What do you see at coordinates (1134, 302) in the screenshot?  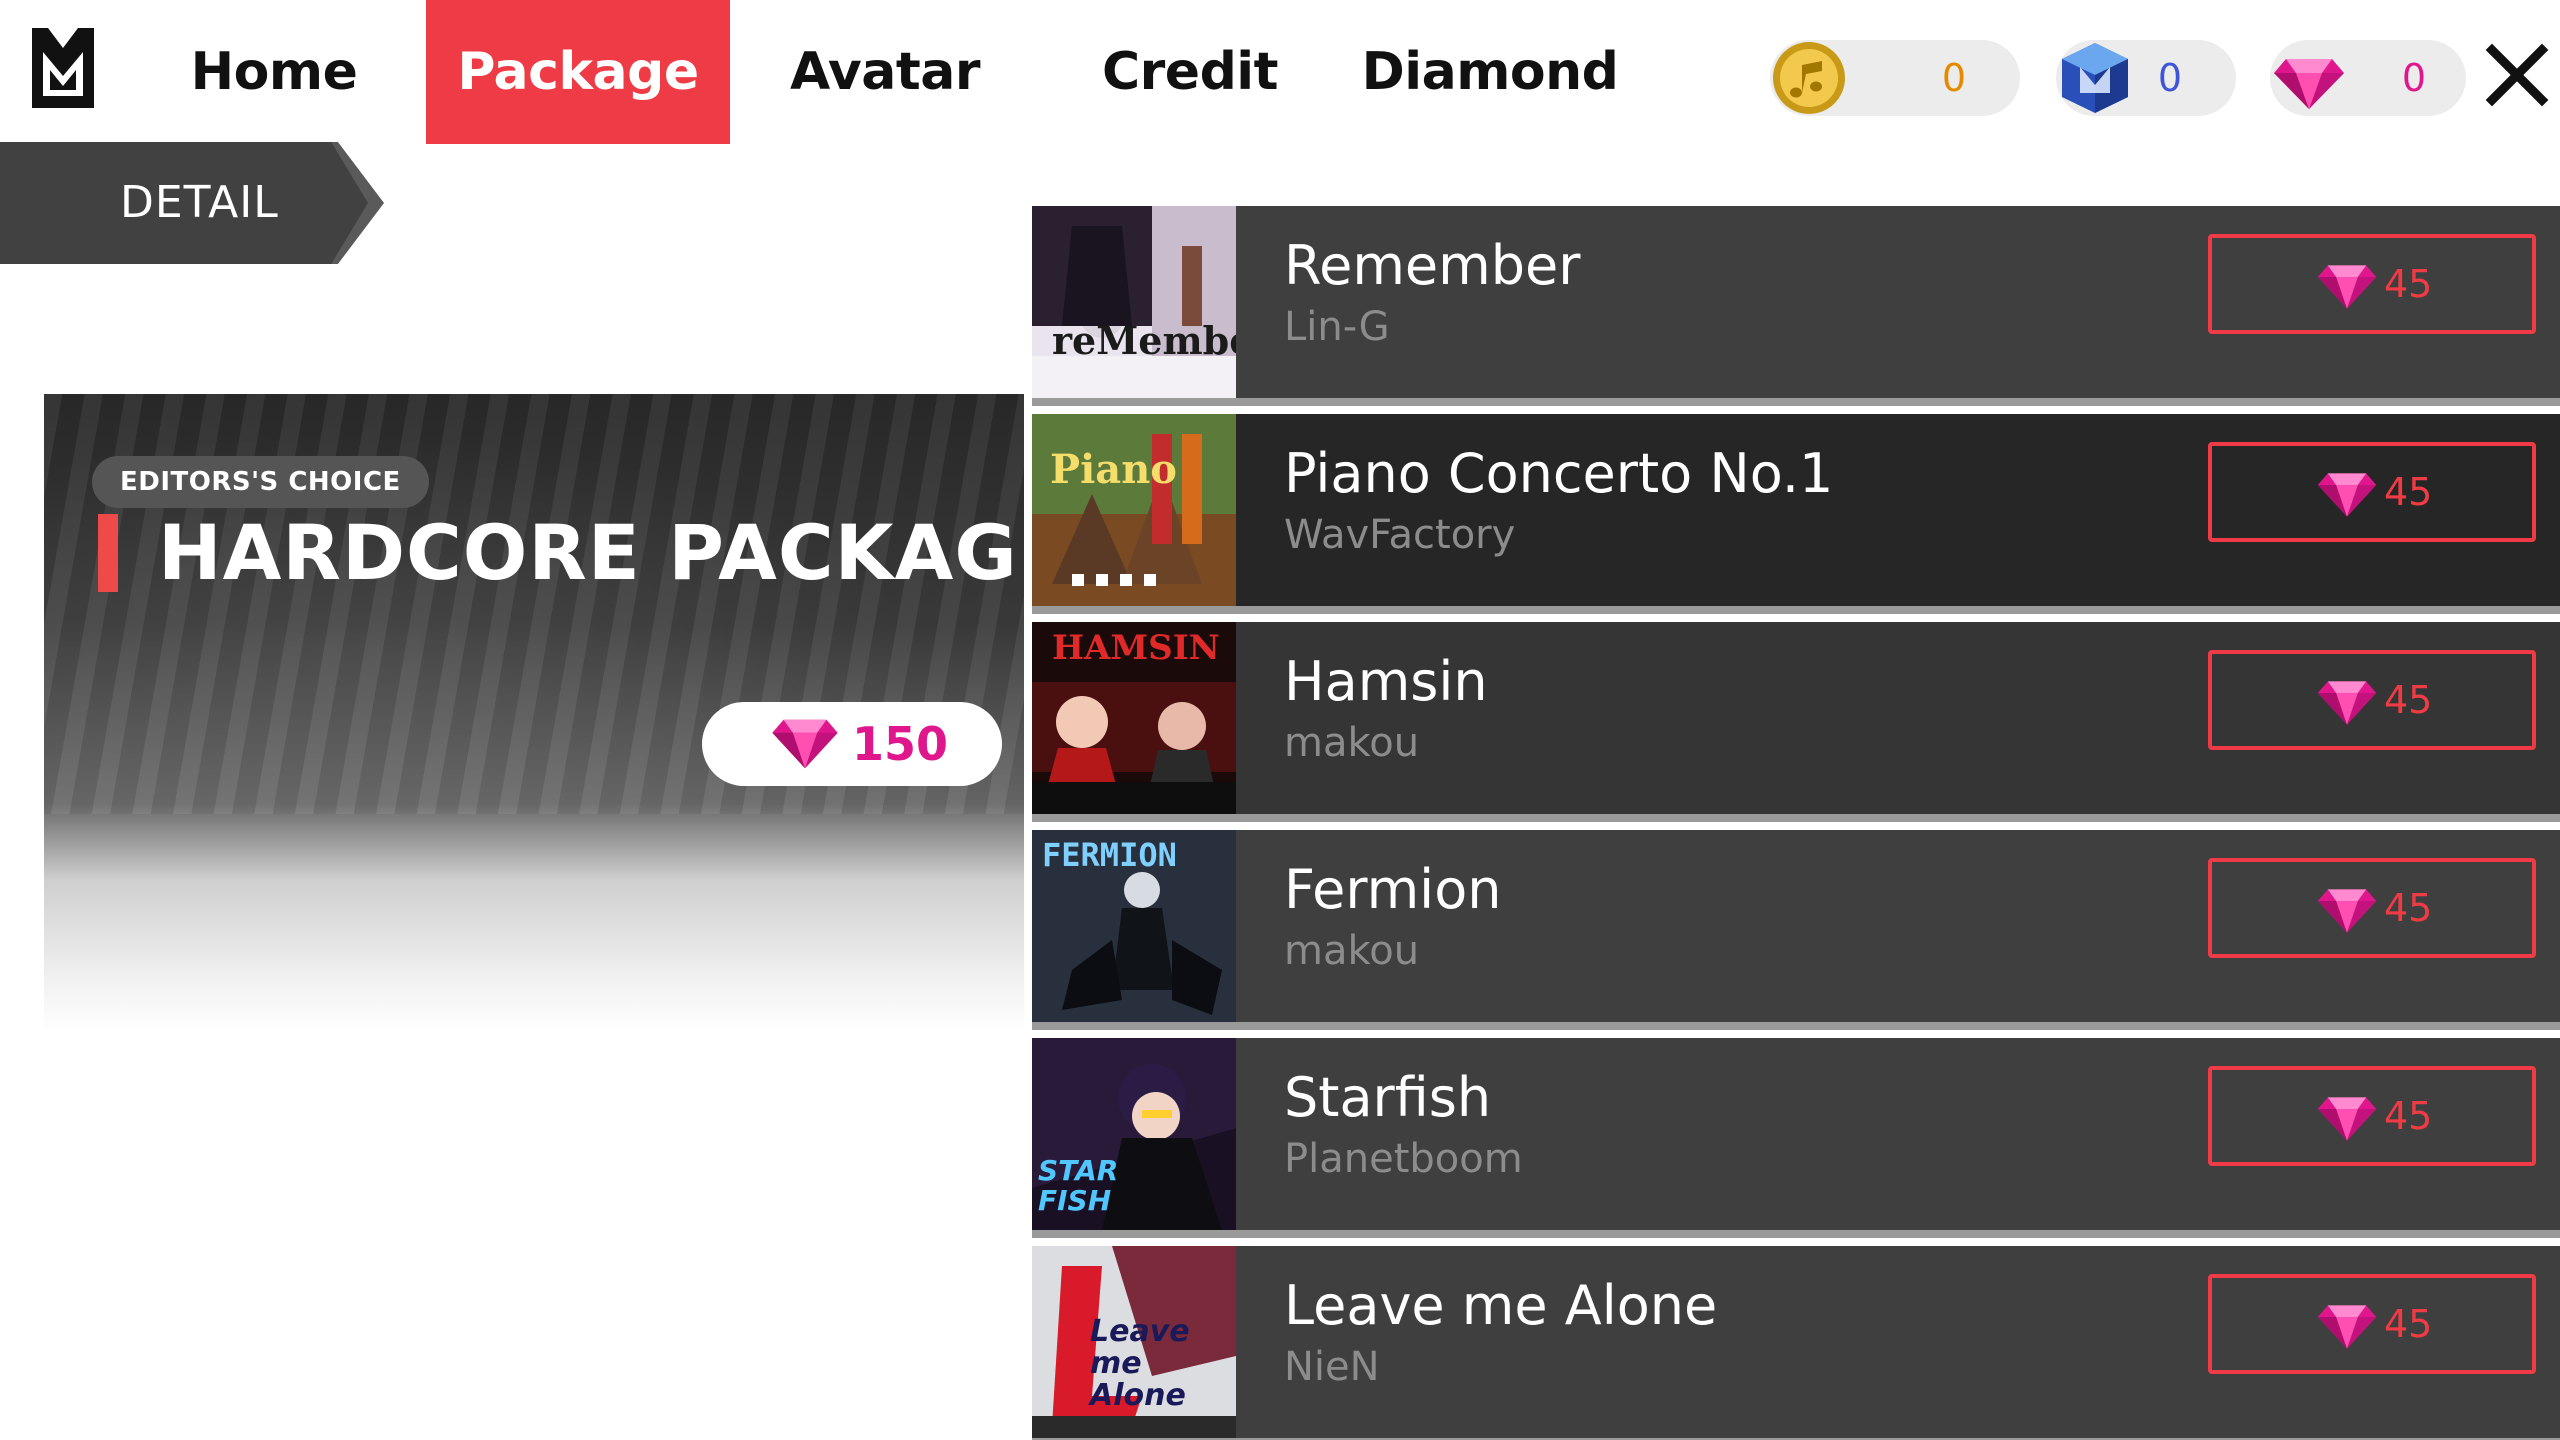 I see `song-cover: reMember` at bounding box center [1134, 302].